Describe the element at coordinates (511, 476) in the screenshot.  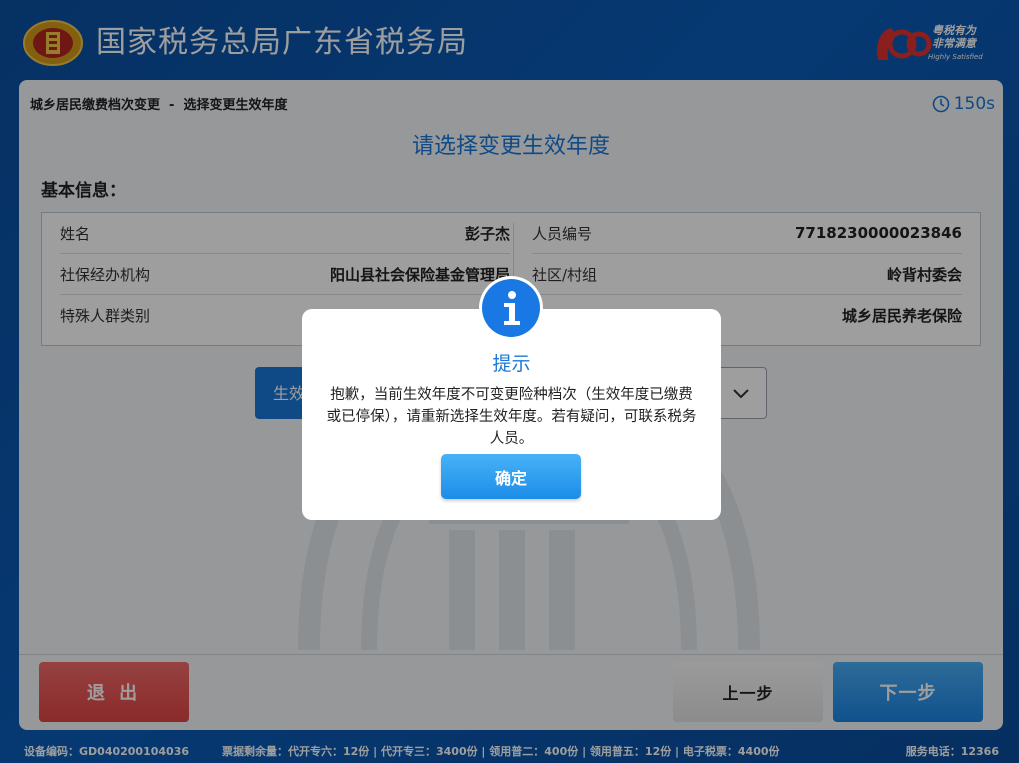
I see `confirm-button: 确定` at that location.